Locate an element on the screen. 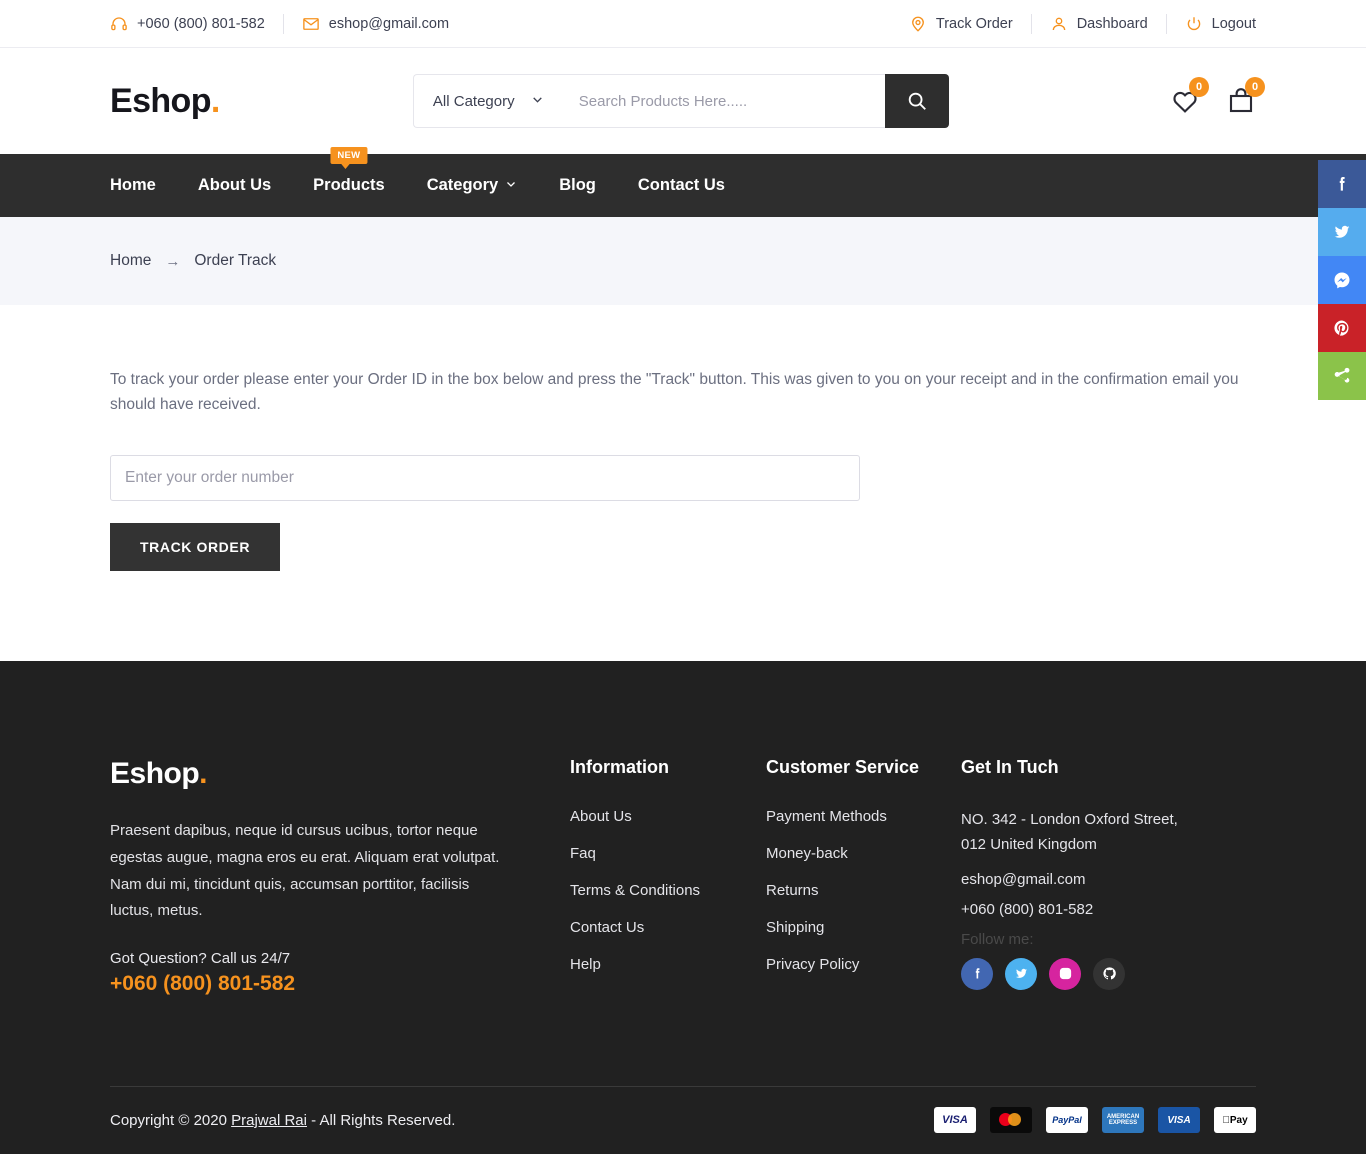 Image resolution: width=1366 pixels, height=1154 pixels. category-select-label: All Category is located at coordinates (473, 101).